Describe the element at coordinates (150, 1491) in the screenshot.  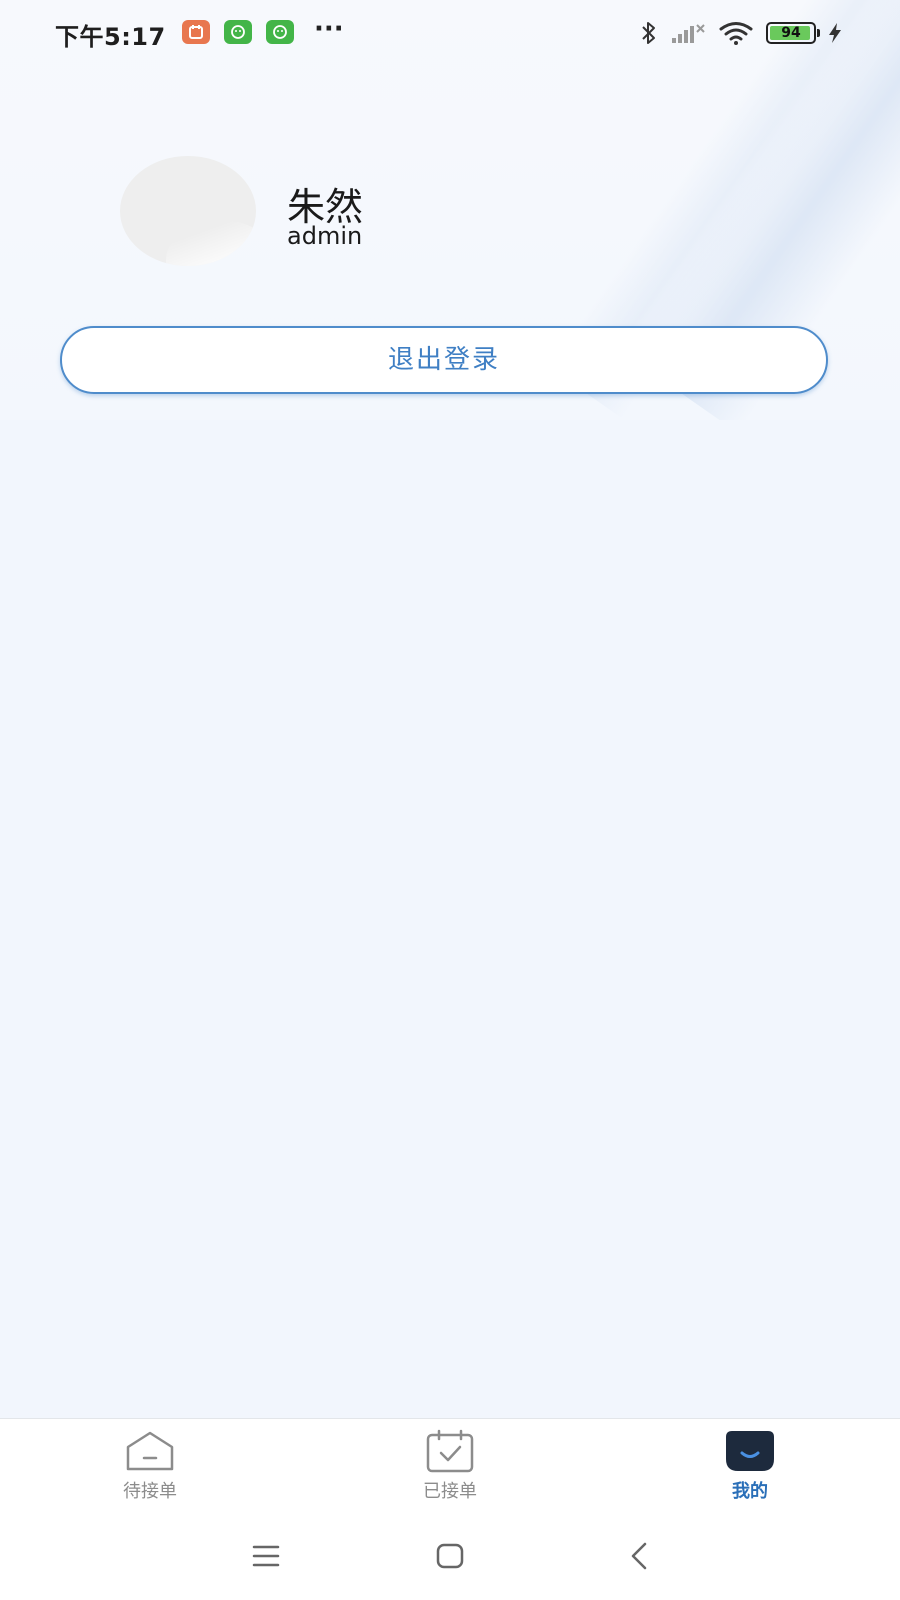
I see `tab-label: 待接单` at that location.